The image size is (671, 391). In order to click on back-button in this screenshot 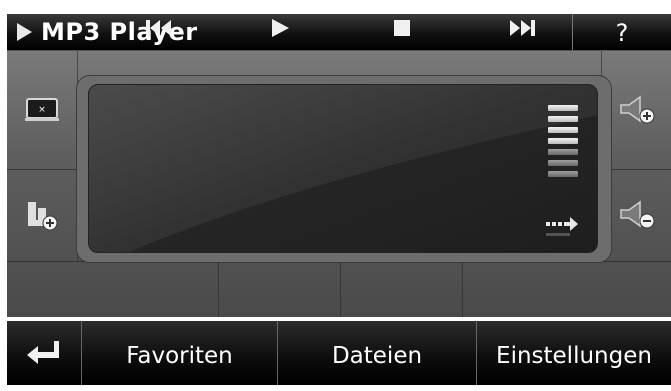, I will do `click(44, 353)`.